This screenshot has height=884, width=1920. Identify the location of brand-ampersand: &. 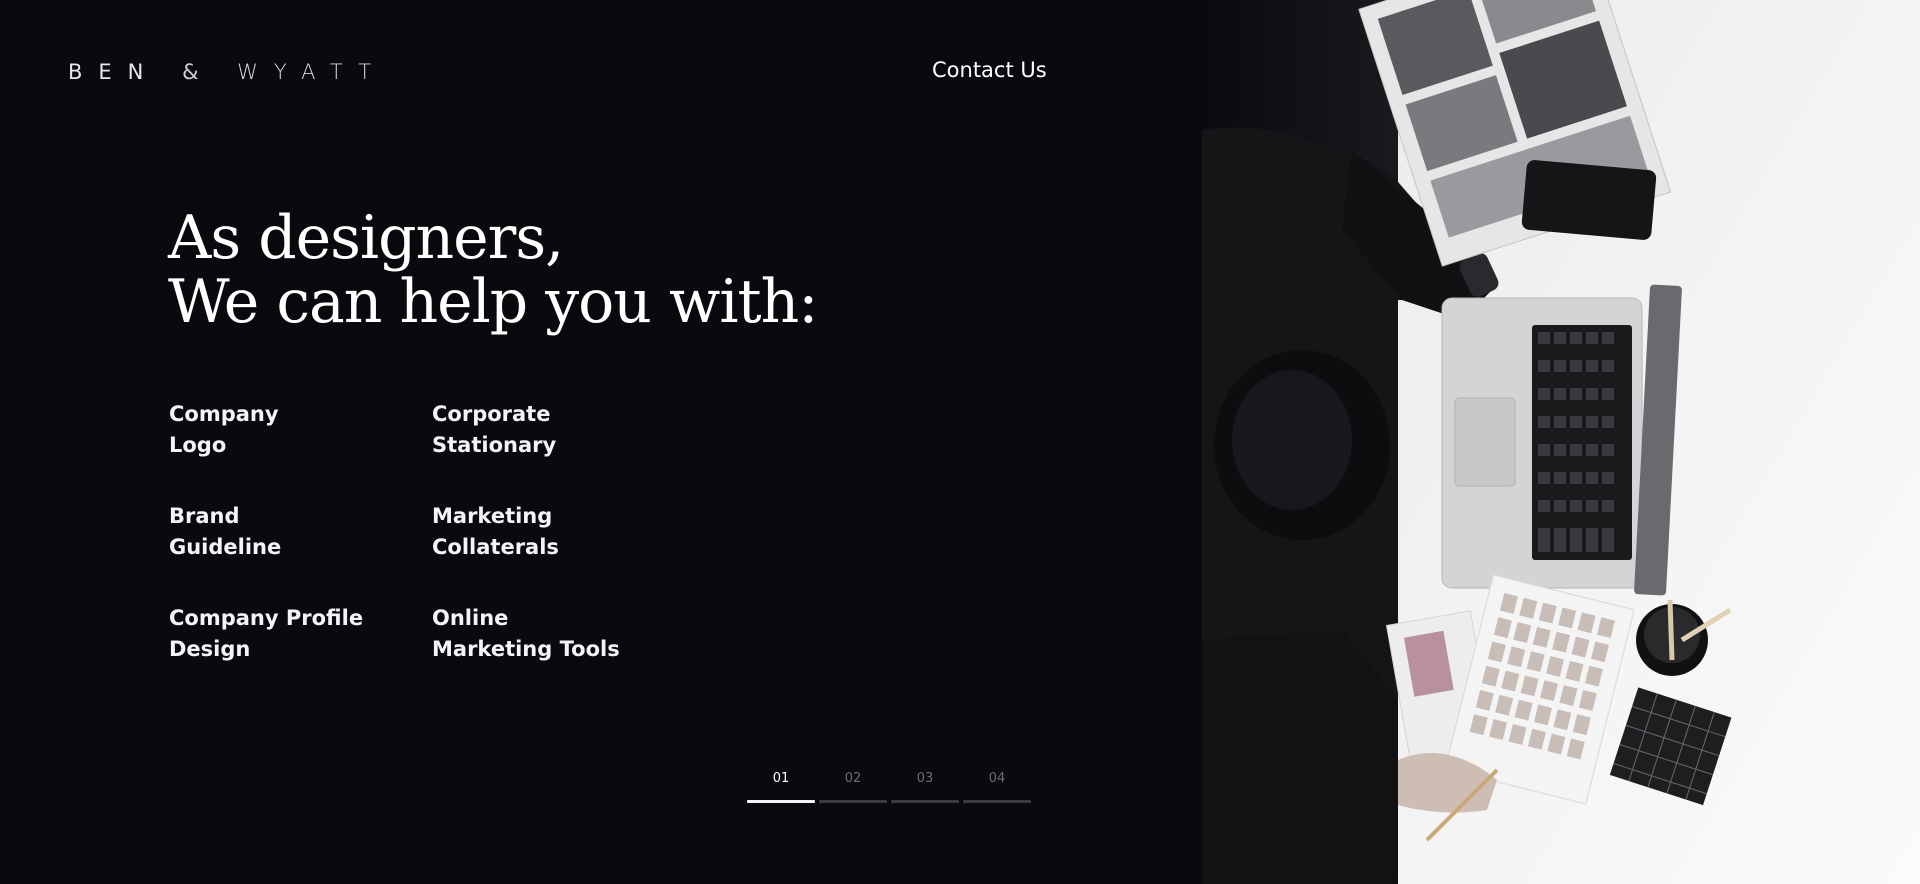
(198, 72).